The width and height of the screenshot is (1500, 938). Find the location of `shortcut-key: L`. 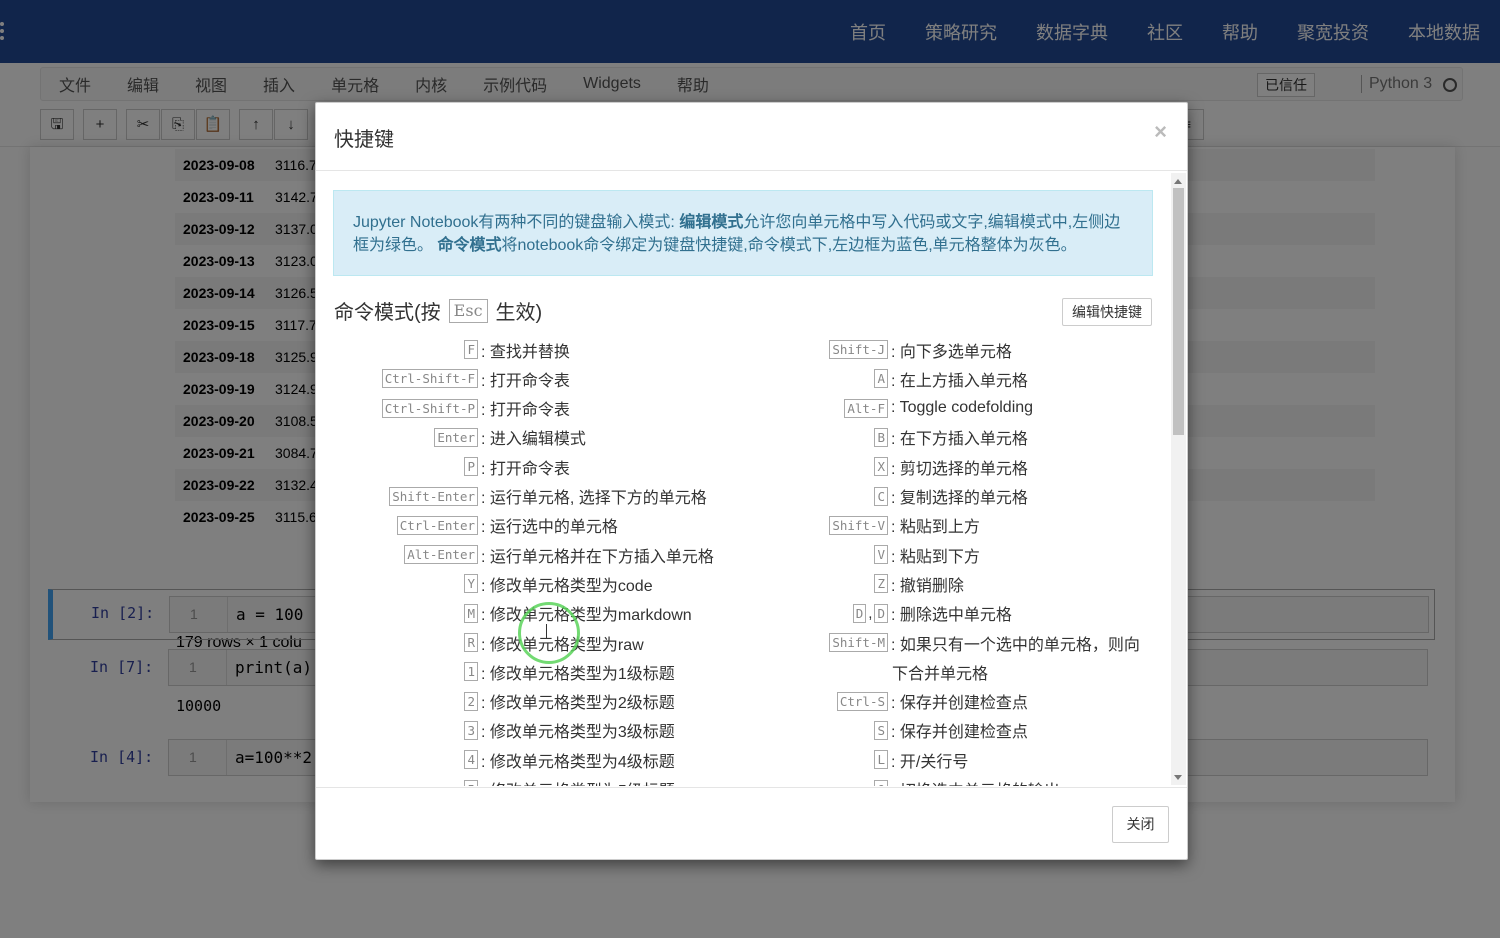

shortcut-key: L is located at coordinates (881, 760).